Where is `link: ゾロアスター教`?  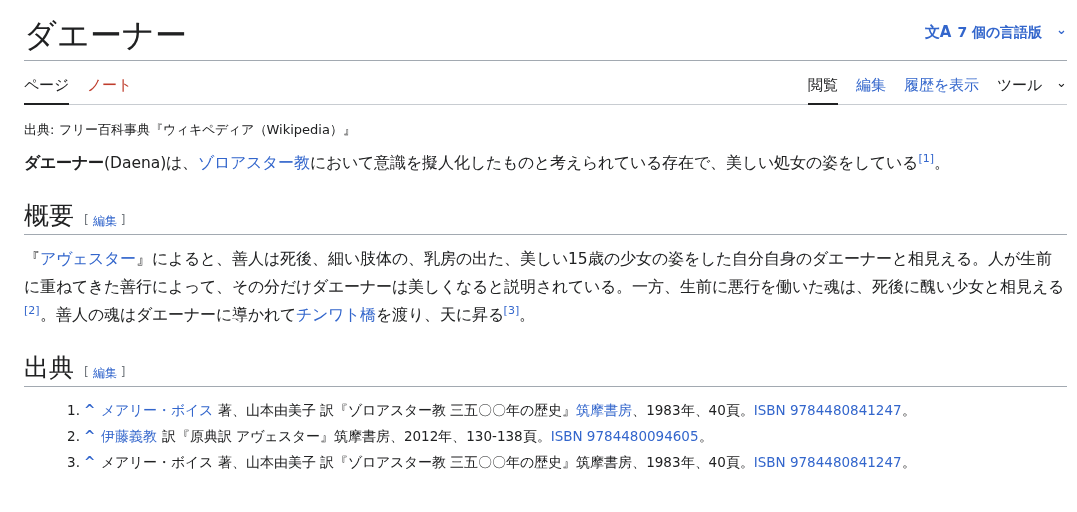 link: ゾロアスター教 is located at coordinates (254, 163).